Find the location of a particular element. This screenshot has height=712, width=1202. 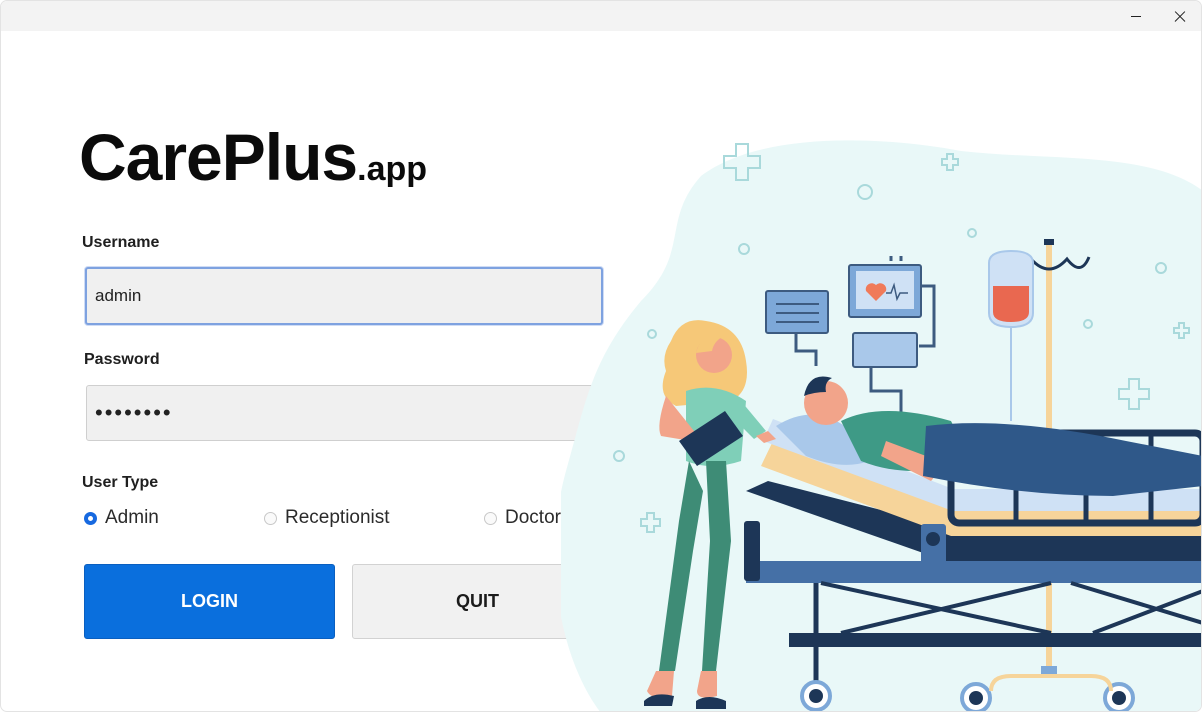

app-logo: CarePlus.app is located at coordinates (253, 157).